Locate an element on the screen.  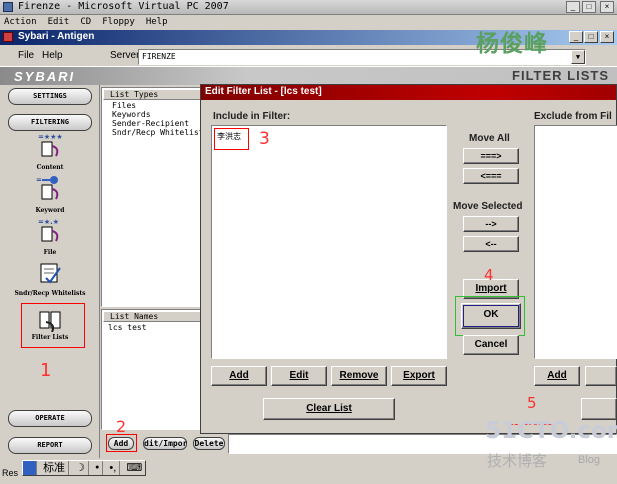
nav-item-file: =★.★ File is located at coordinates (50, 236).